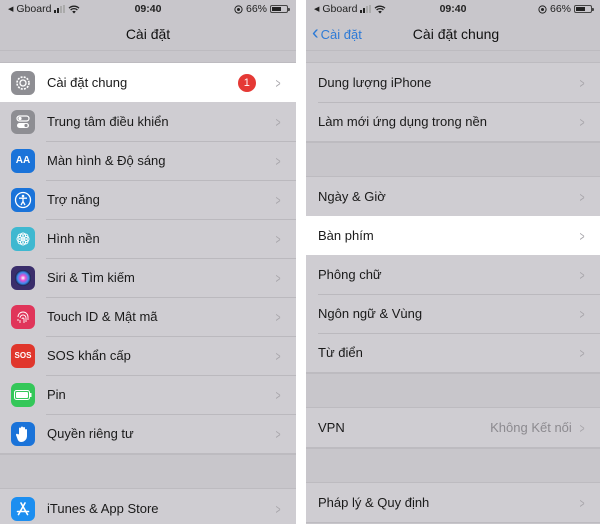 The image size is (600, 524). I want to click on settings-row-ban-phim: Bàn phím >, so click(453, 235).